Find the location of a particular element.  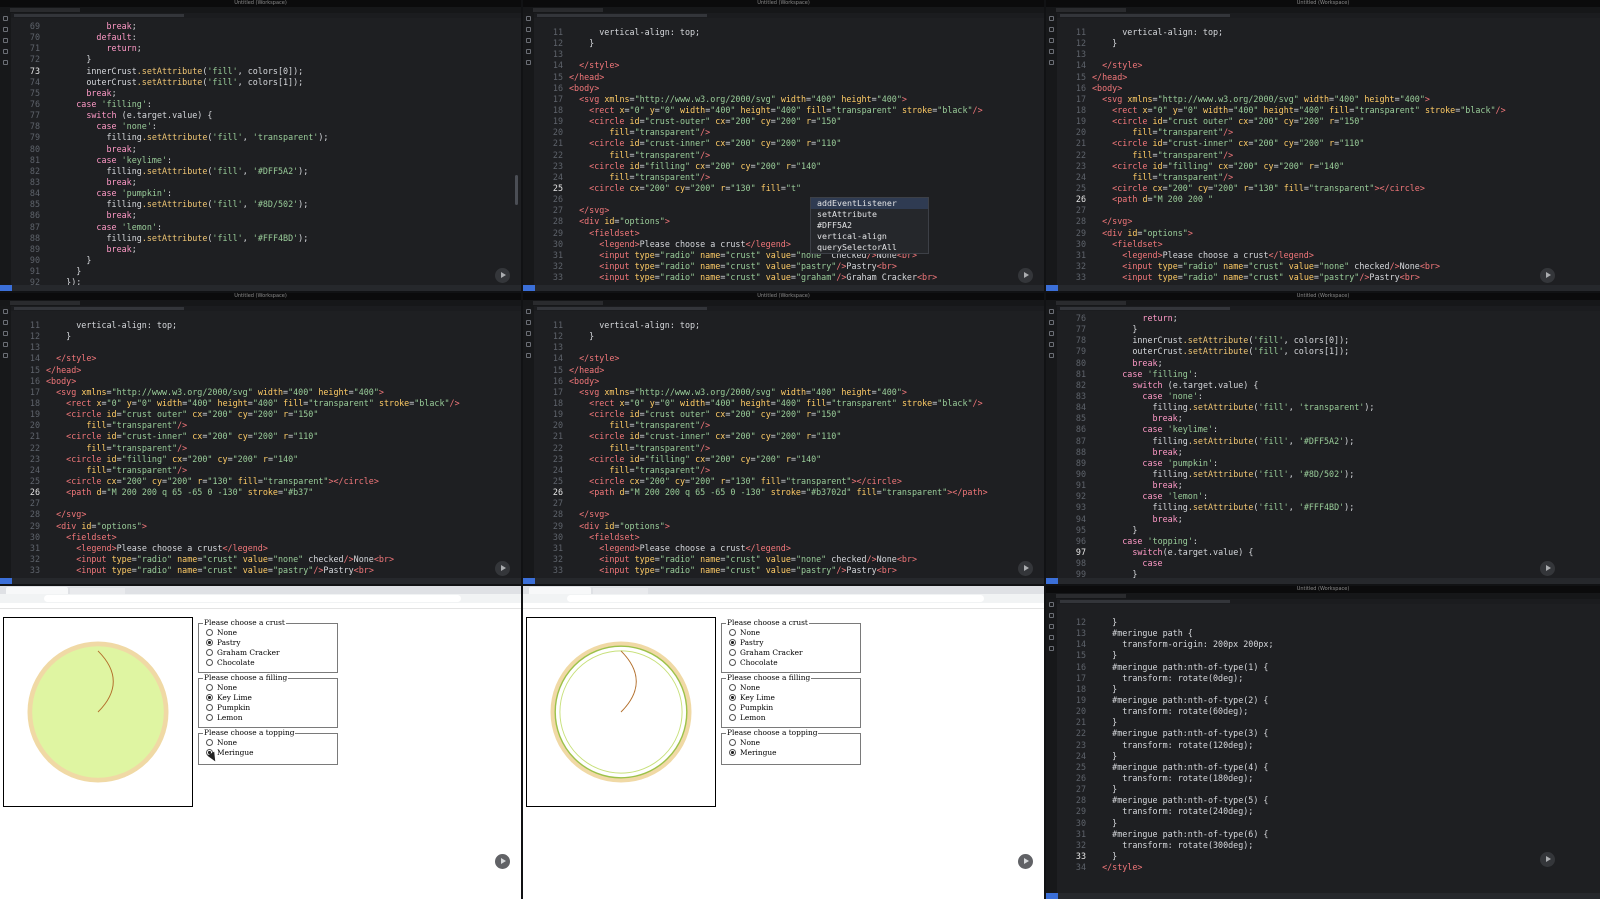

filling-option: Pumpkin is located at coordinates (751, 708).